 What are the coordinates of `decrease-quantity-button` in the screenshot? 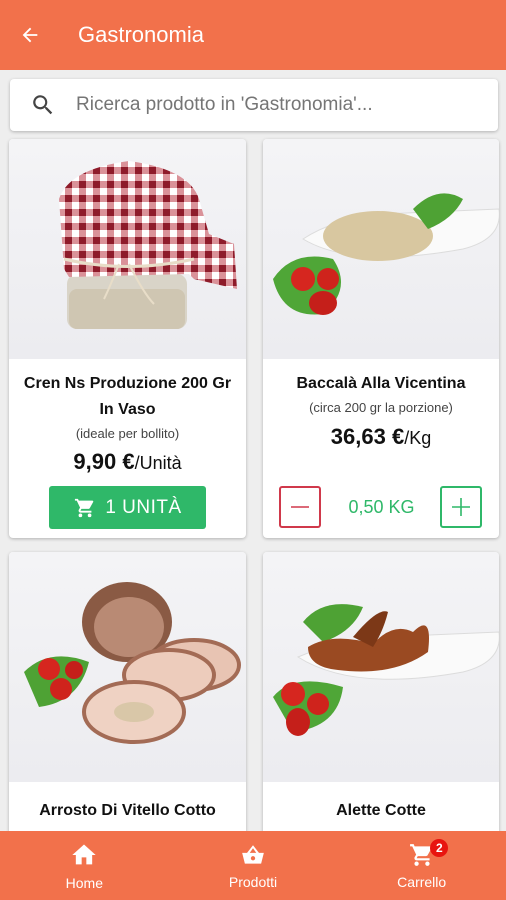 It's located at (300, 507).